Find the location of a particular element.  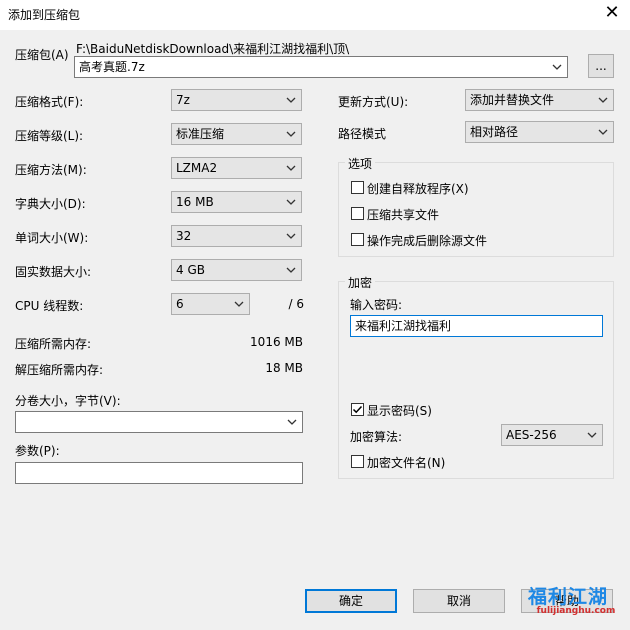

enc-method-label: 加密算法: is located at coordinates (376, 437).